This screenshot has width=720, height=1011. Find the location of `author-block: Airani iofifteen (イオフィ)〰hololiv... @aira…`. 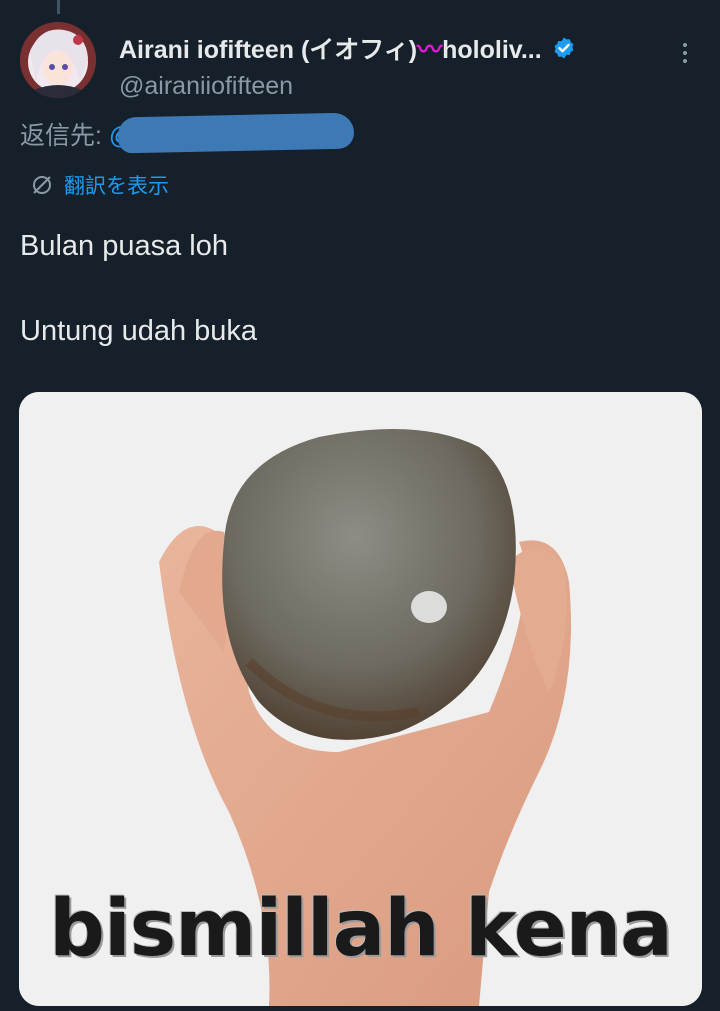

author-block: Airani iofifteen (イオフィ)〰hololiv... @aira… is located at coordinates (389, 65).